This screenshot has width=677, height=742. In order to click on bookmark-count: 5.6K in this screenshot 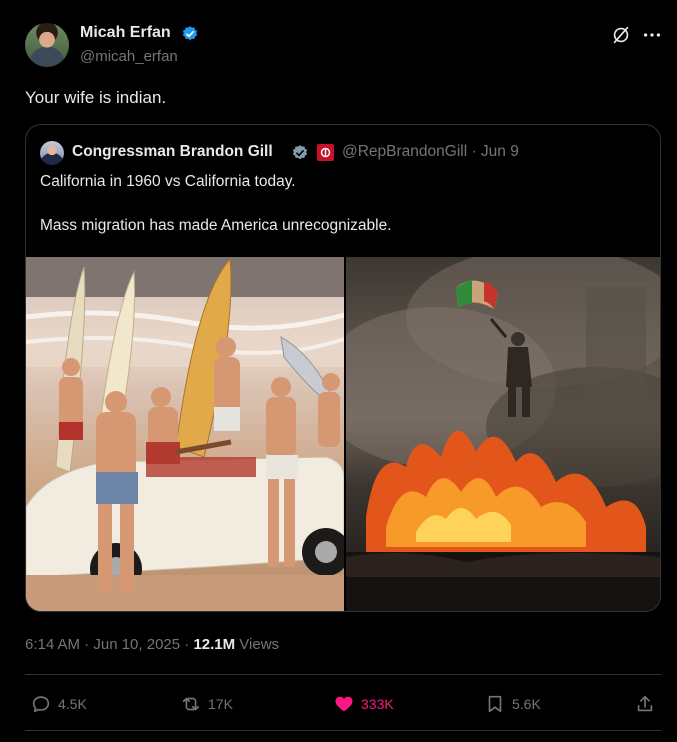, I will do `click(526, 704)`.